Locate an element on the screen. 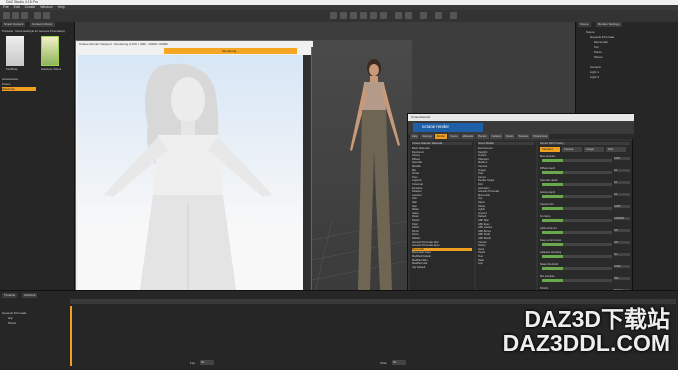 The height and width of the screenshot is (370, 678). timeline-ruler is located at coordinates (373, 301).